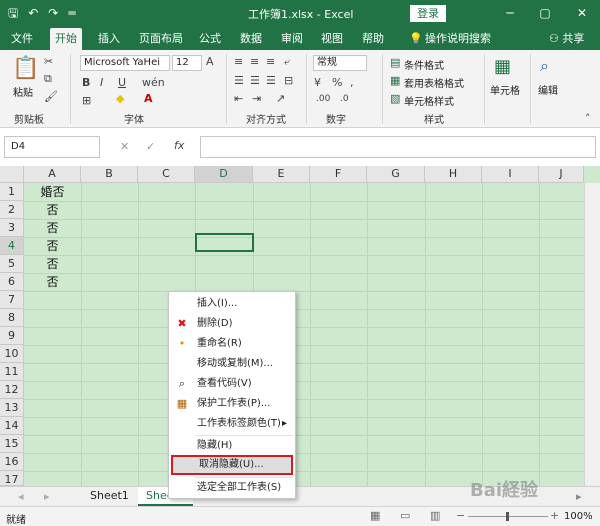 This screenshot has height=526, width=600. What do you see at coordinates (23, 91) in the screenshot?
I see `paste-button: 粘贴` at bounding box center [23, 91].